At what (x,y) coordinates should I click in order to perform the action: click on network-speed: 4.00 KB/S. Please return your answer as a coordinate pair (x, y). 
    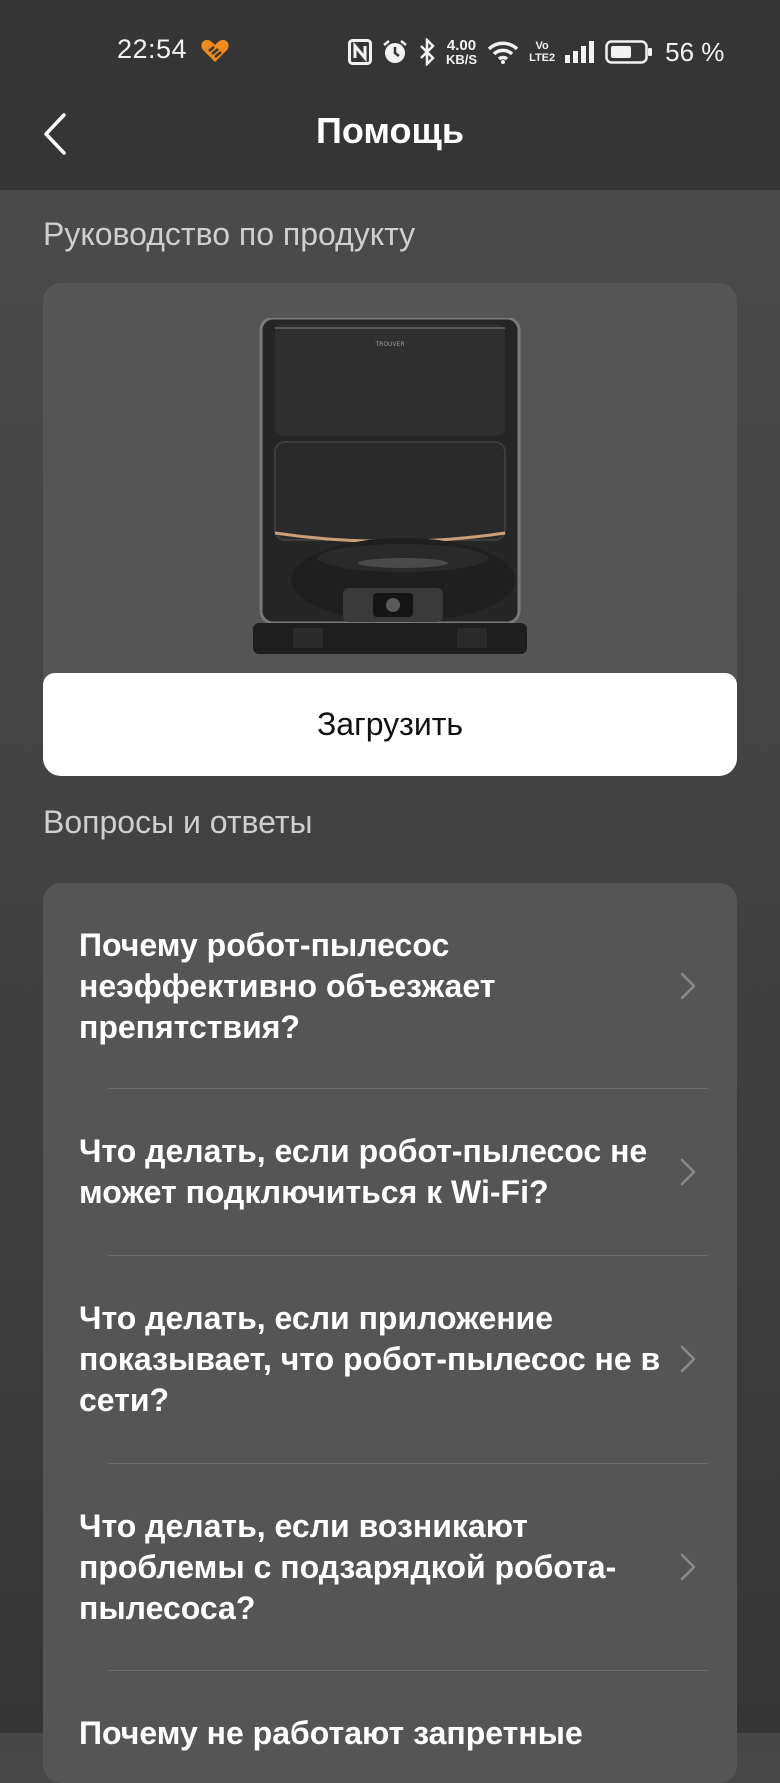
    Looking at the image, I should click on (461, 52).